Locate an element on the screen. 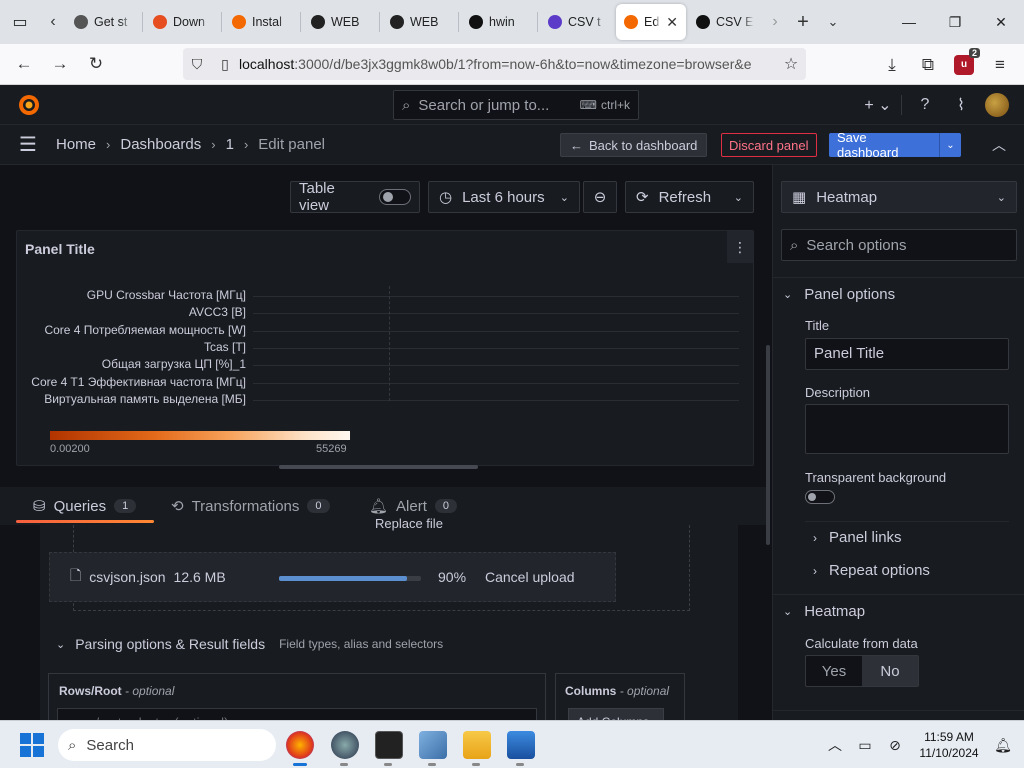  user-avatar is located at coordinates (997, 105).